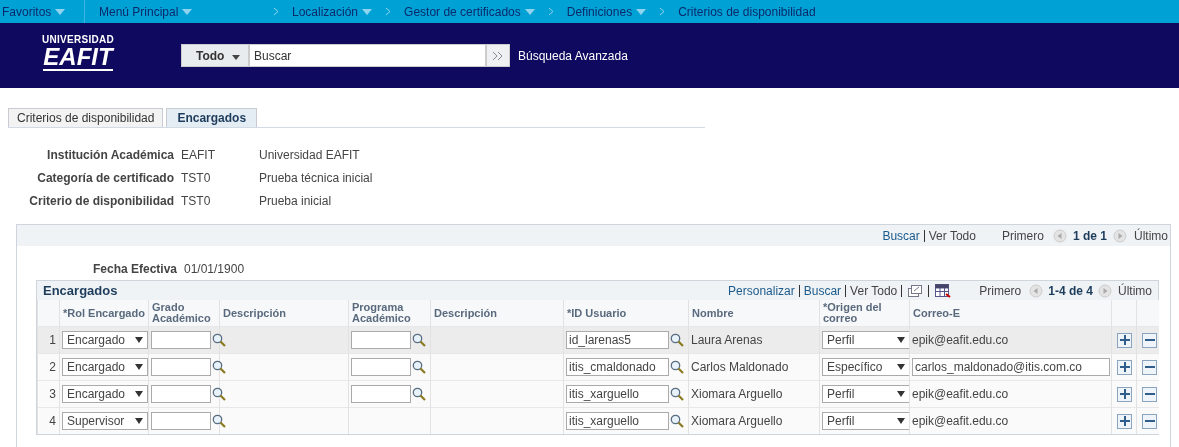 The image size is (1179, 447). Describe the element at coordinates (747, 11) in the screenshot. I see `nav-menu-link: Criterios de disponibilidad` at that location.